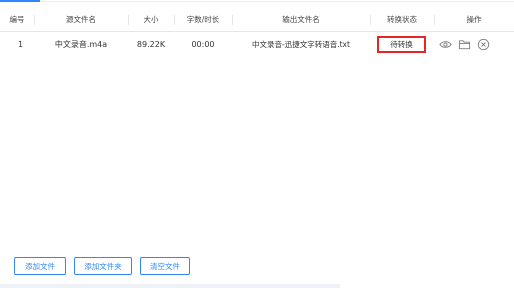  I want to click on header-duration: 字数/时长, so click(203, 19).